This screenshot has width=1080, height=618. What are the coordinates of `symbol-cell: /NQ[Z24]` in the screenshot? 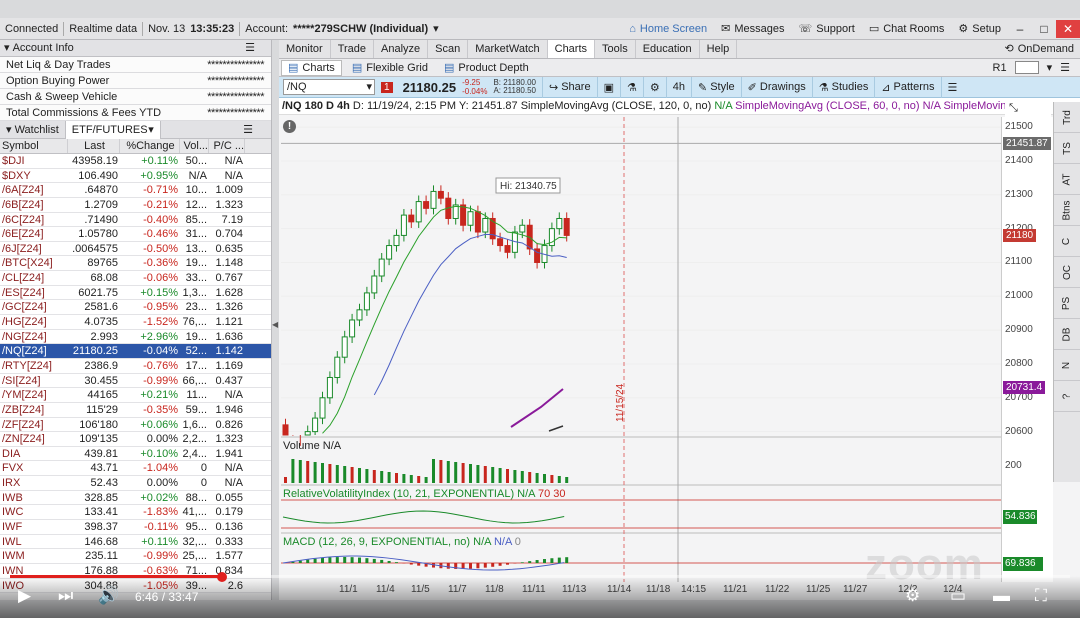 It's located at (34, 351).